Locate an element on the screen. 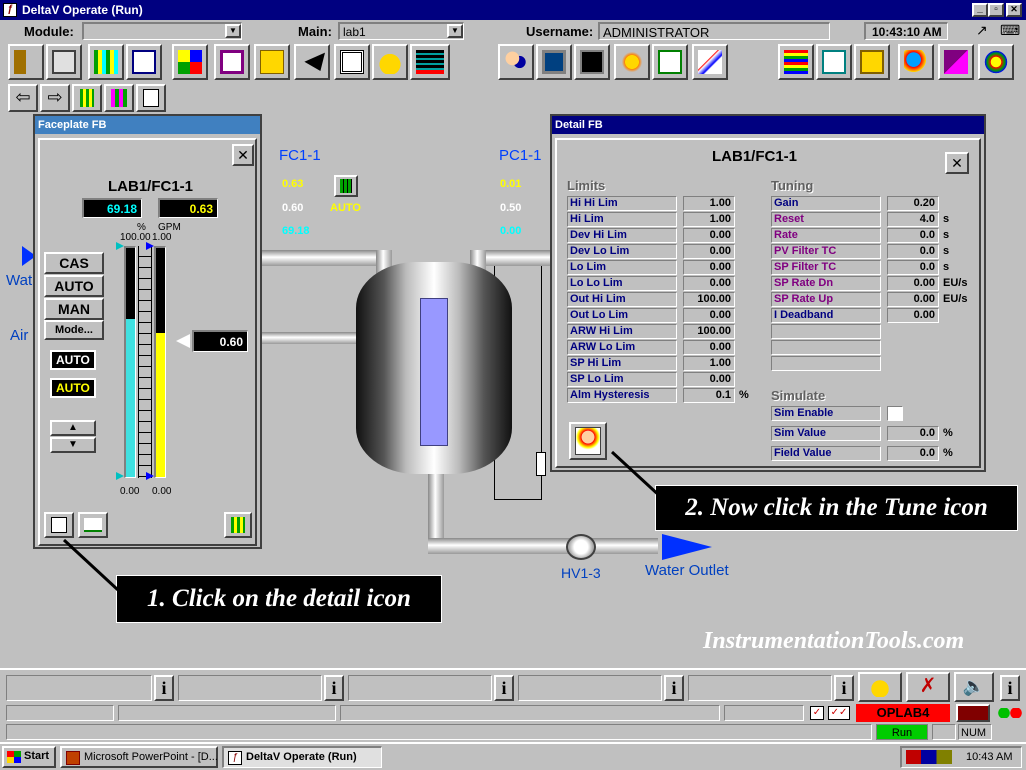  alarm-bell-icon is located at coordinates (880, 687).